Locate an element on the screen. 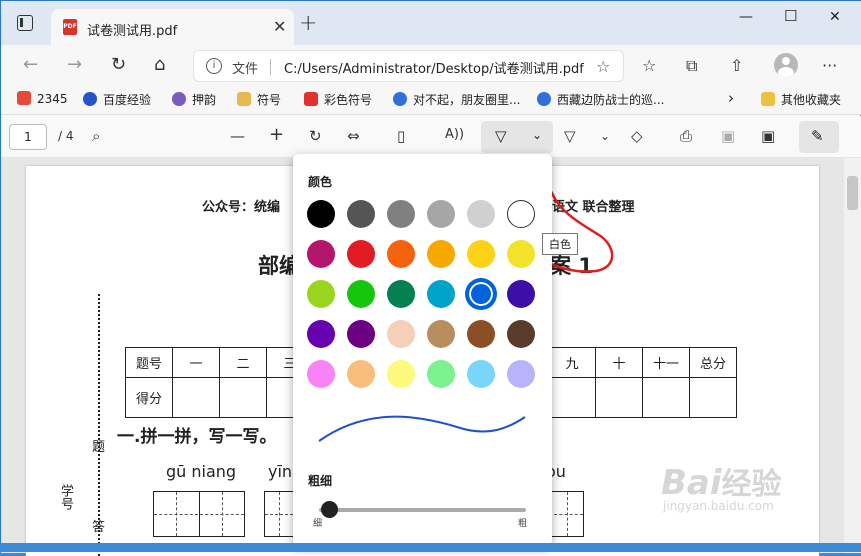 This screenshot has height=556, width=861. other-favorites: 其他收藏夹 is located at coordinates (801, 99).